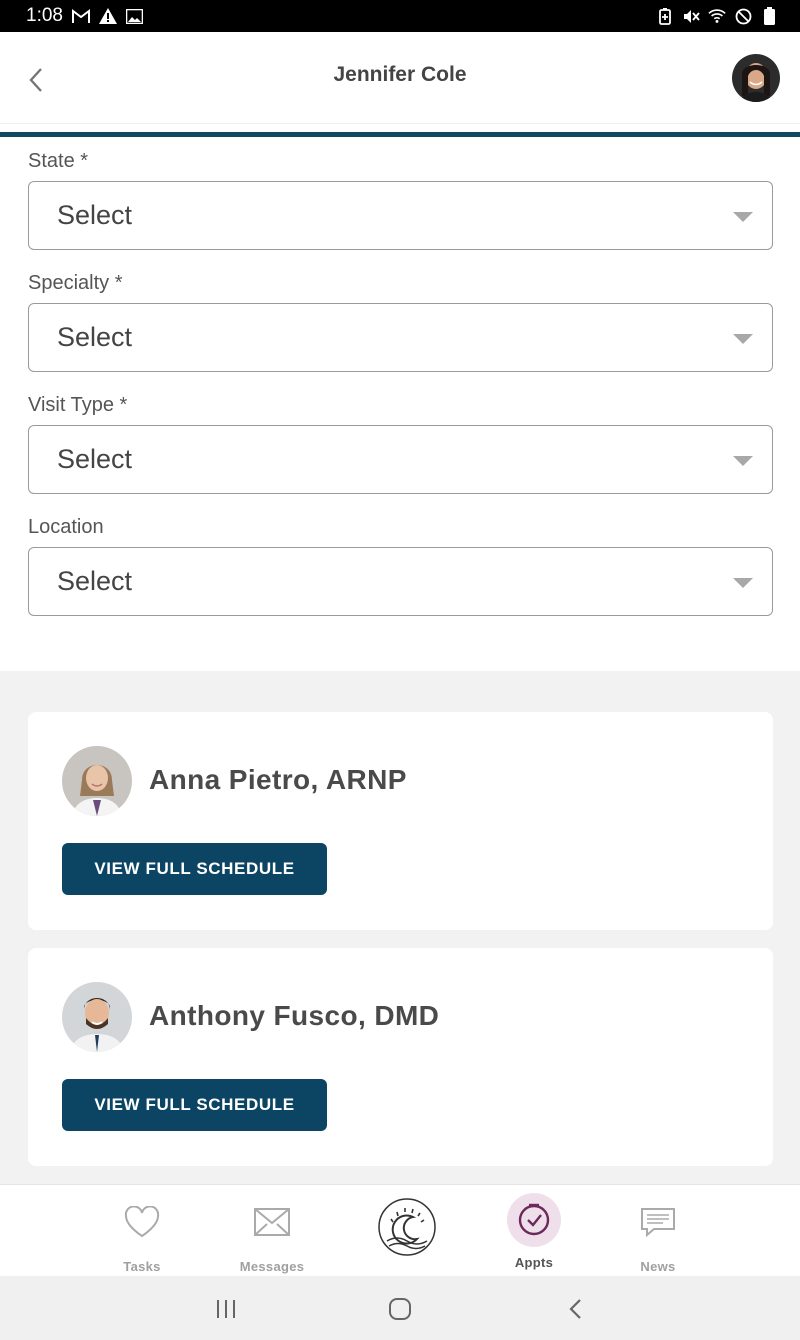 This screenshot has height=1340, width=800. I want to click on system-nav-bar, so click(400, 1308).